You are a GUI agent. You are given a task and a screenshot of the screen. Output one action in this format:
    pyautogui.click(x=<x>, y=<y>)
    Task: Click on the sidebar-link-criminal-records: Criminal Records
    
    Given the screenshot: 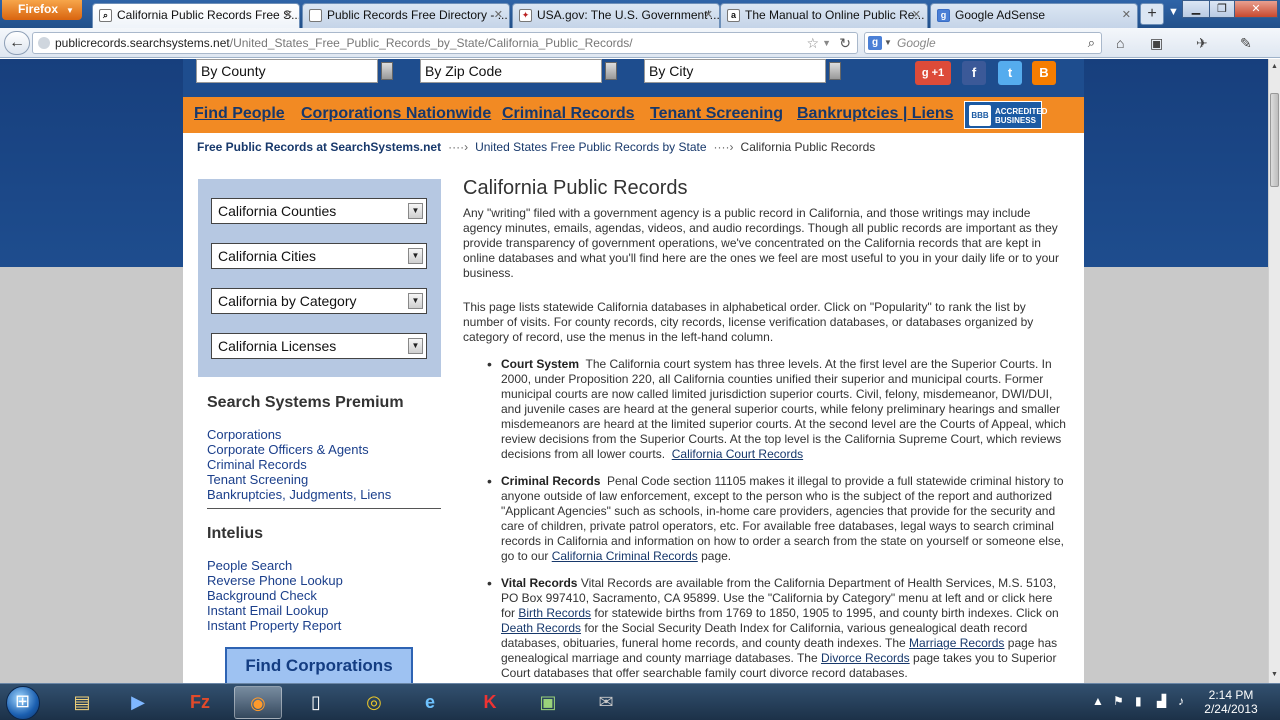 What is the action you would take?
    pyautogui.click(x=299, y=464)
    